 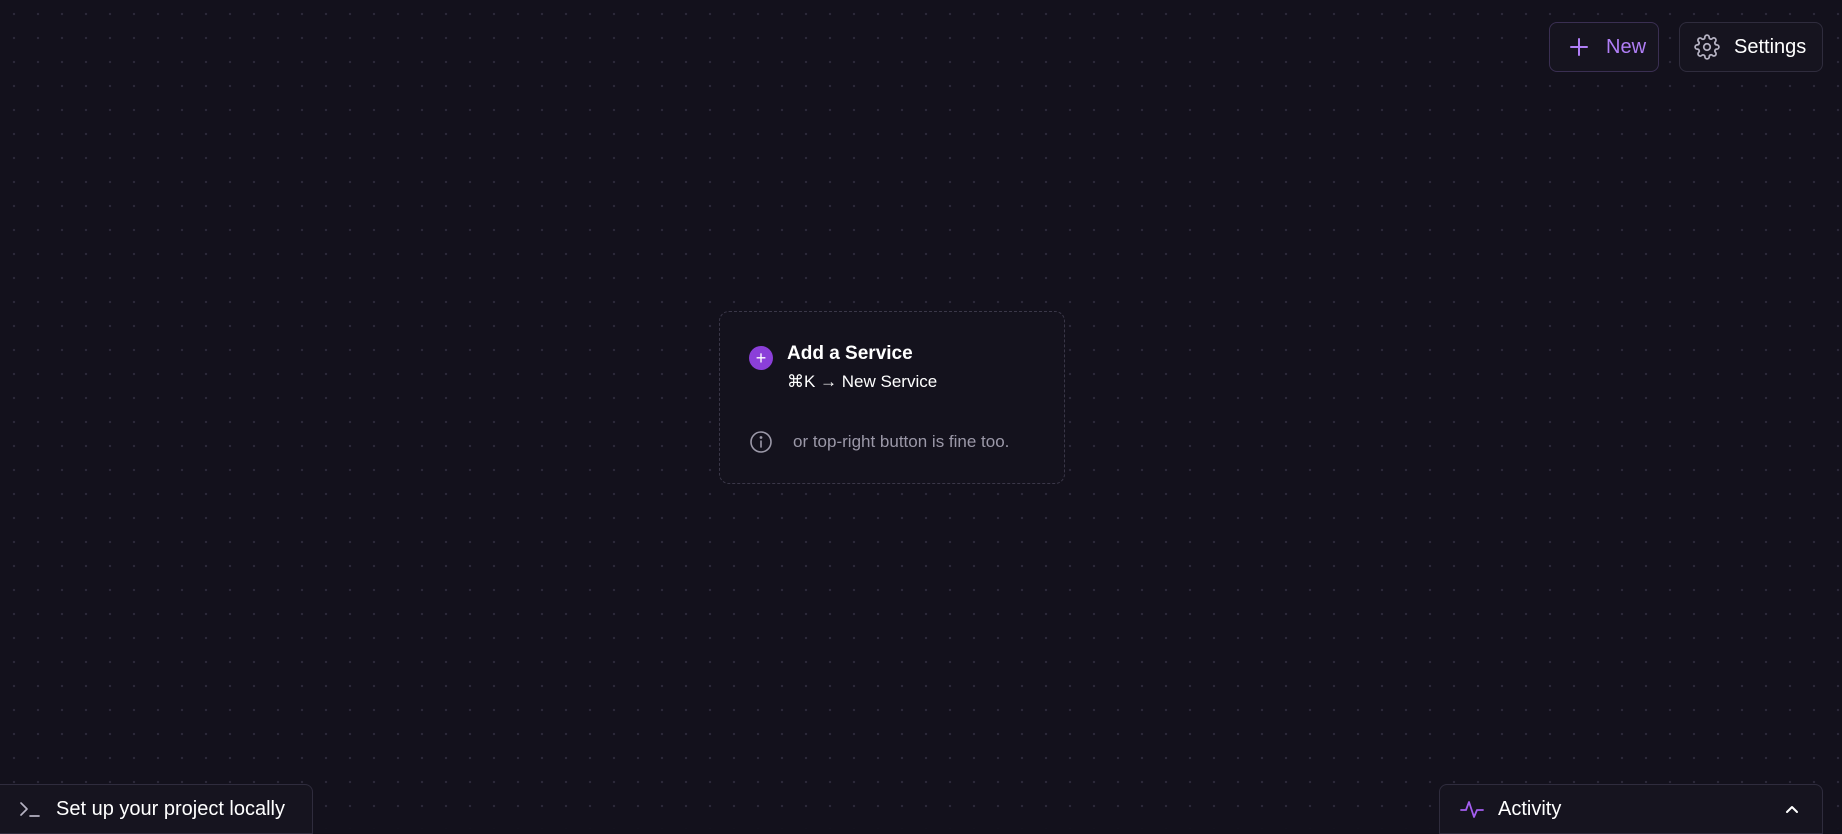 What do you see at coordinates (1604, 47) in the screenshot?
I see `new-button: New` at bounding box center [1604, 47].